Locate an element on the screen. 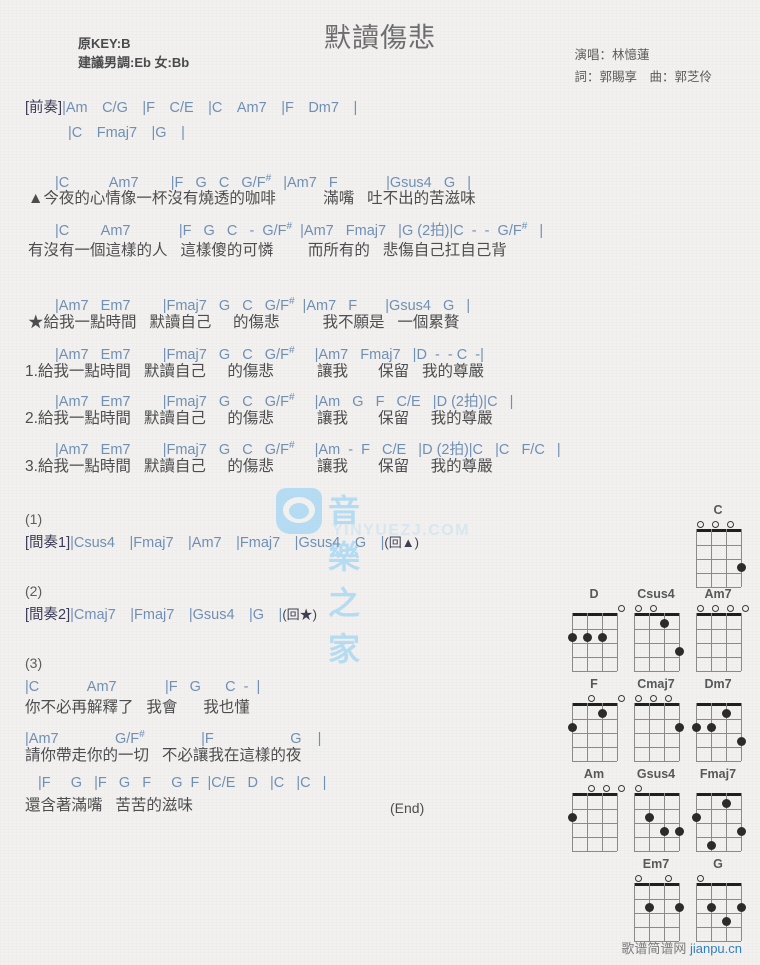 Image resolution: width=760 pixels, height=965 pixels. chorus-lyrics-3: 3.給我一點時間 默讀自己 的傷悲 讓我 保留 我的尊嚴 is located at coordinates (259, 466).